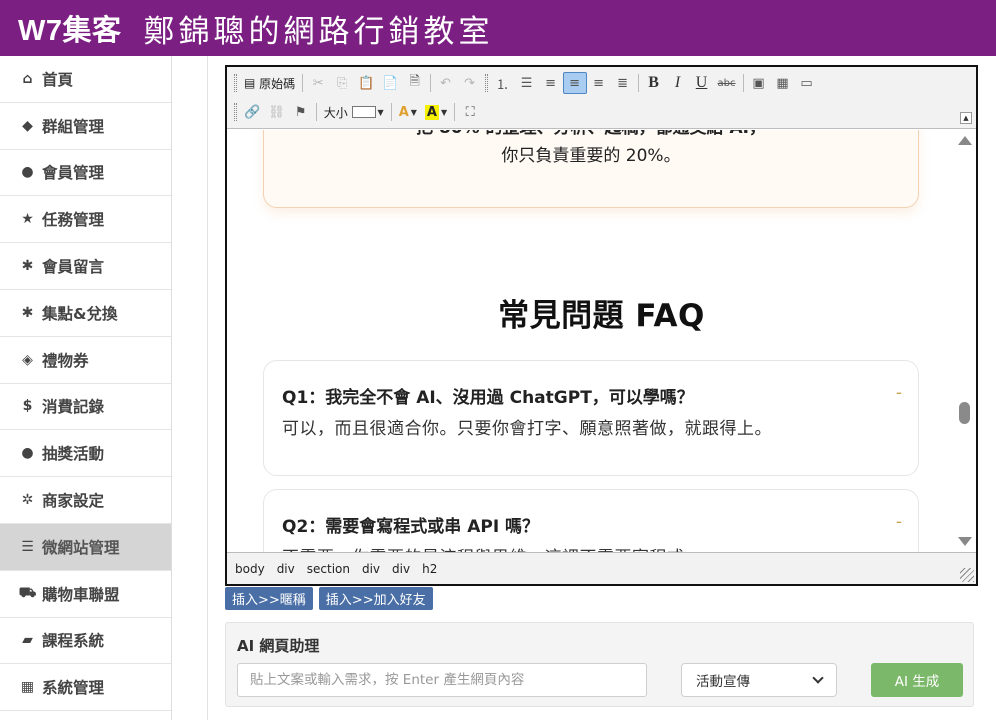  What do you see at coordinates (551, 83) in the screenshot?
I see `align-left-icon: ≡` at bounding box center [551, 83].